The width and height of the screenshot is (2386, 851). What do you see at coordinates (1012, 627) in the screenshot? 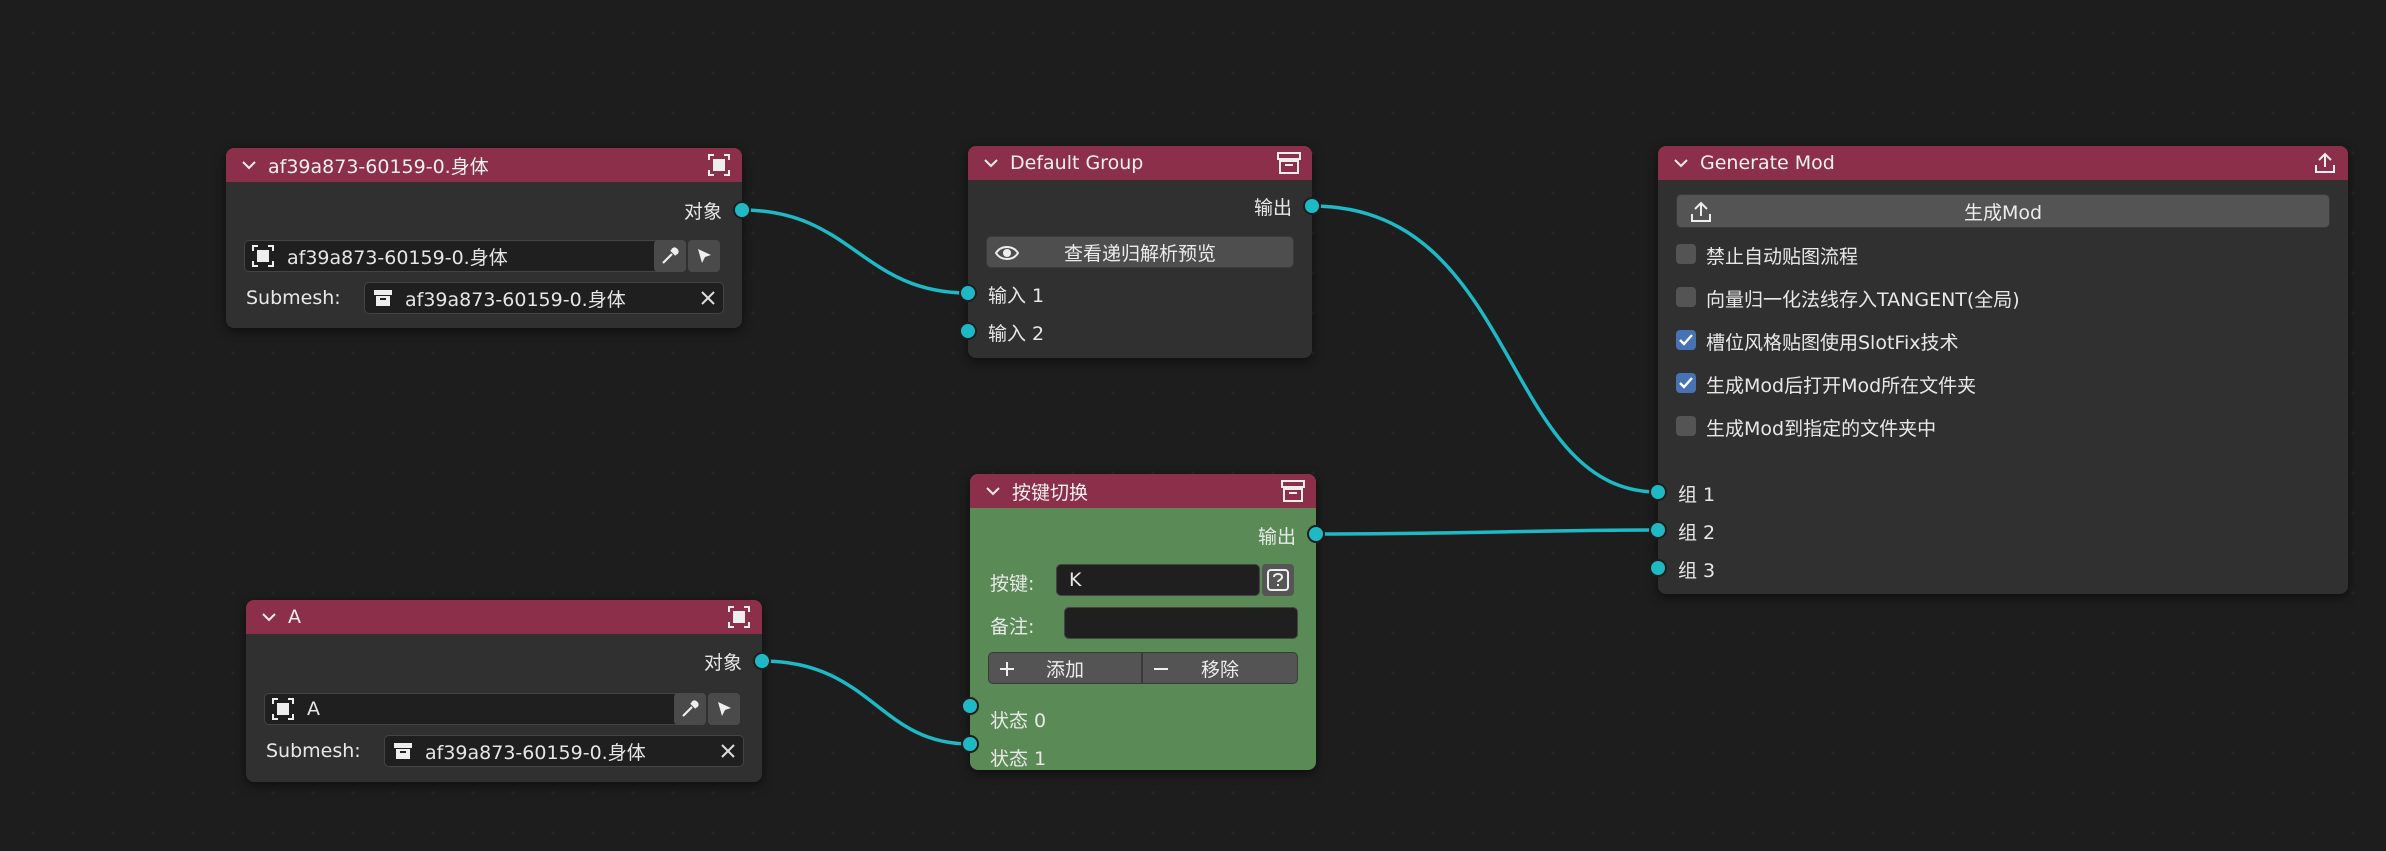
I see `note-label: 备注:` at bounding box center [1012, 627].